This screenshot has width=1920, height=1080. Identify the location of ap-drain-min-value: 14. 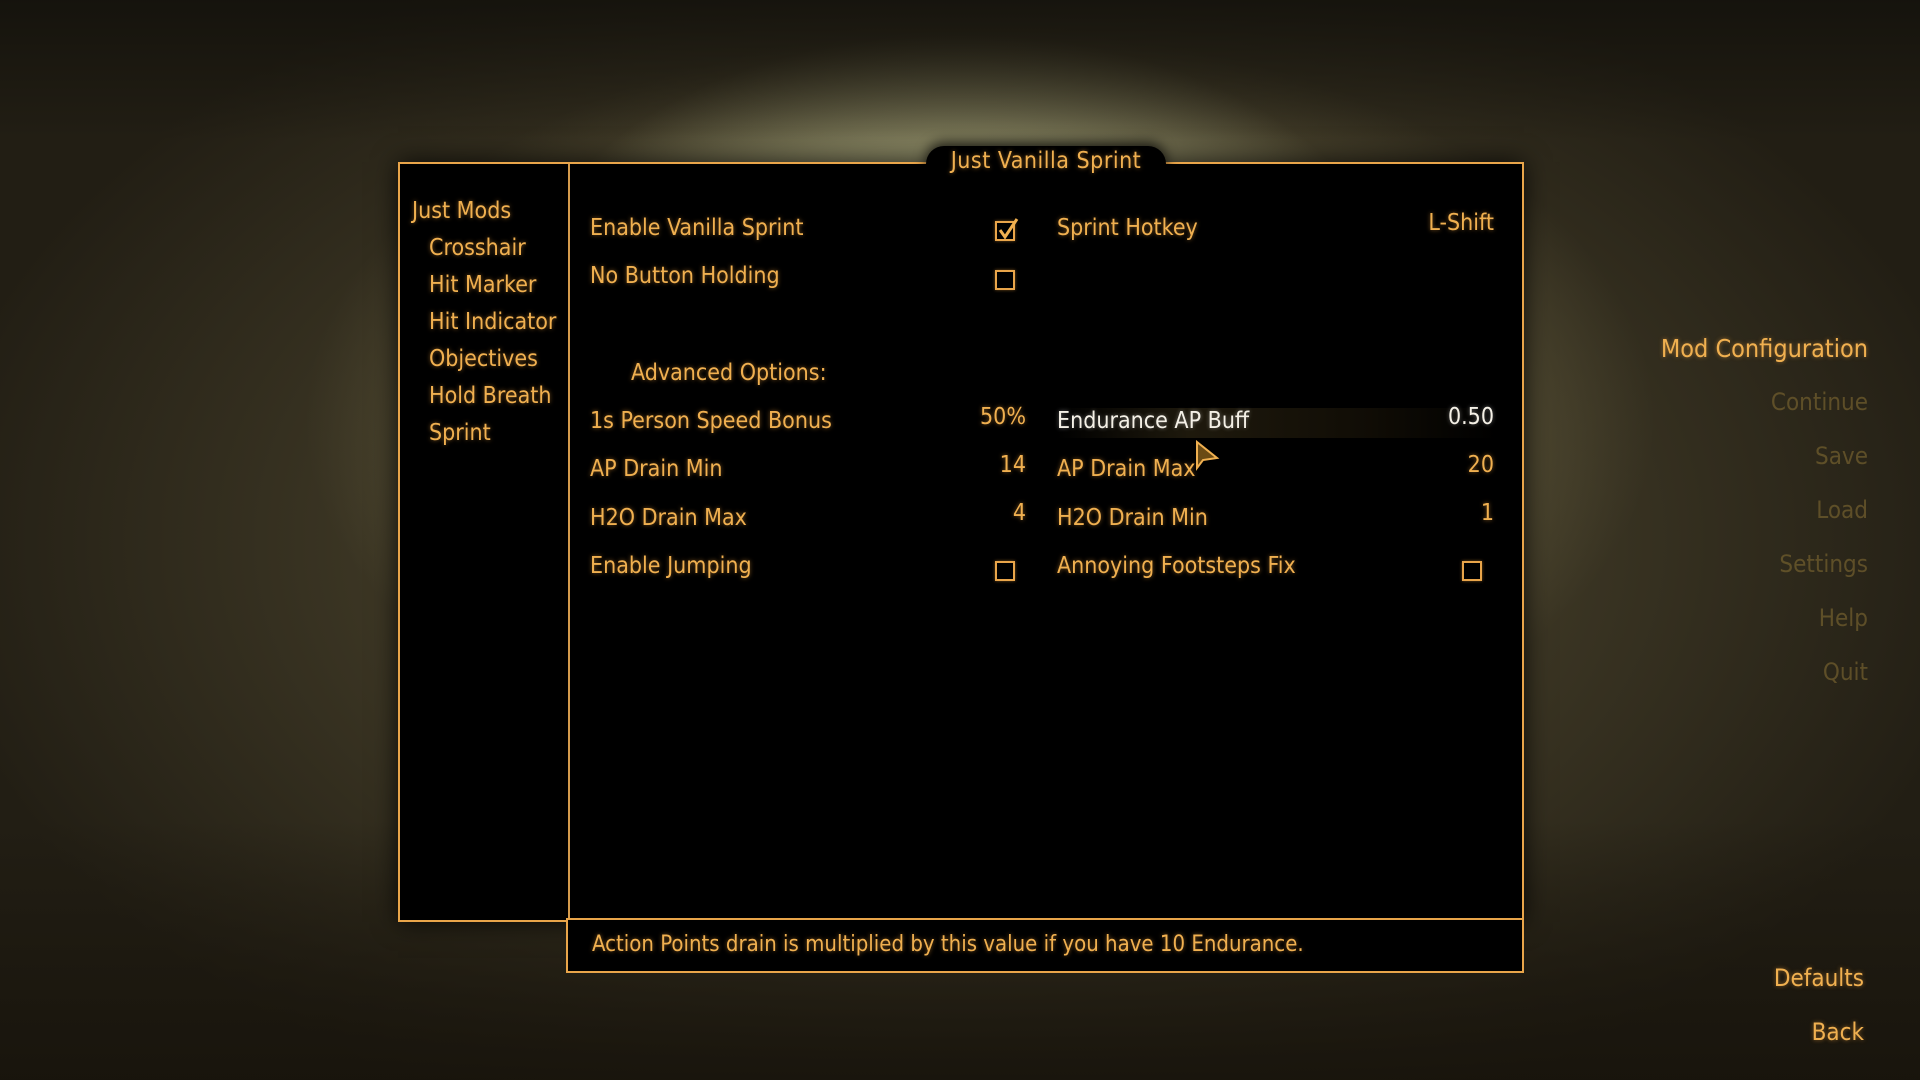
(1013, 465).